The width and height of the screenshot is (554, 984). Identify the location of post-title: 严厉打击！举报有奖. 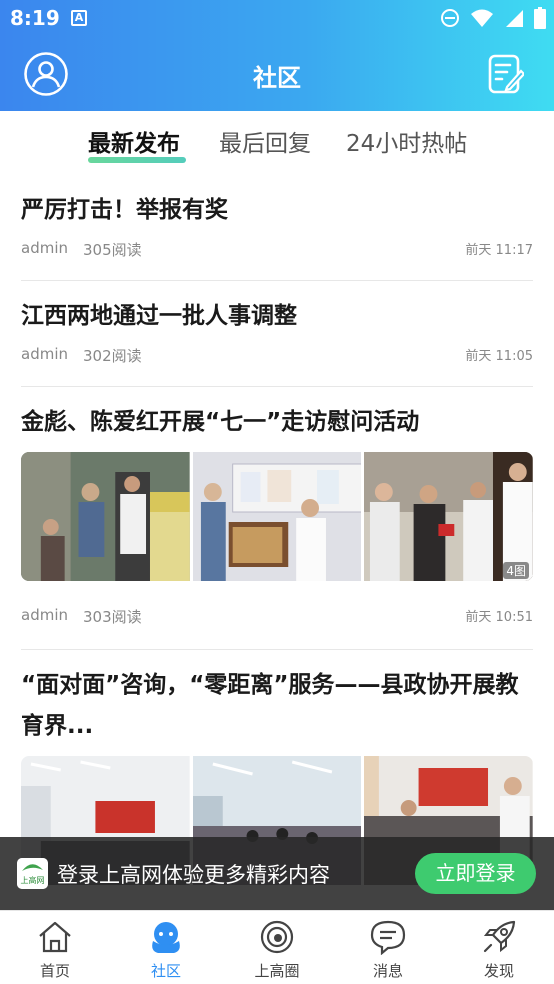
(277, 210).